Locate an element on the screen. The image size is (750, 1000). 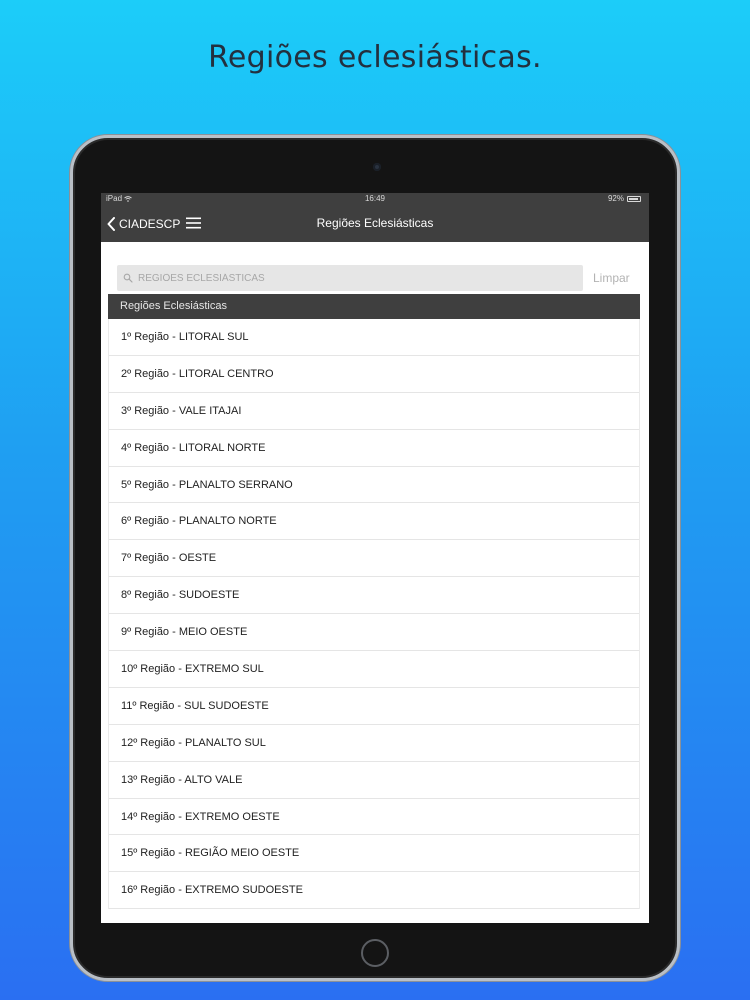
list-item-region: 10º Região - EXTREMO SUL is located at coordinates (374, 669).